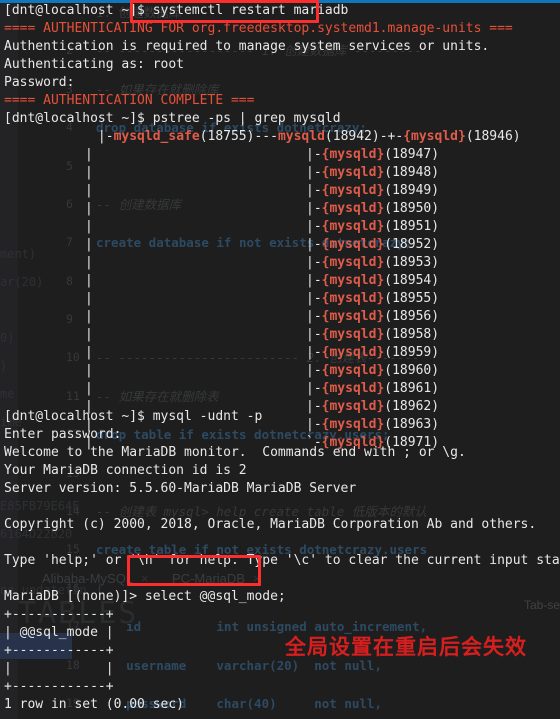 This screenshot has width=560, height=719. I want to click on global-setting-note: 全局设置在重启后会失效, so click(406, 647).